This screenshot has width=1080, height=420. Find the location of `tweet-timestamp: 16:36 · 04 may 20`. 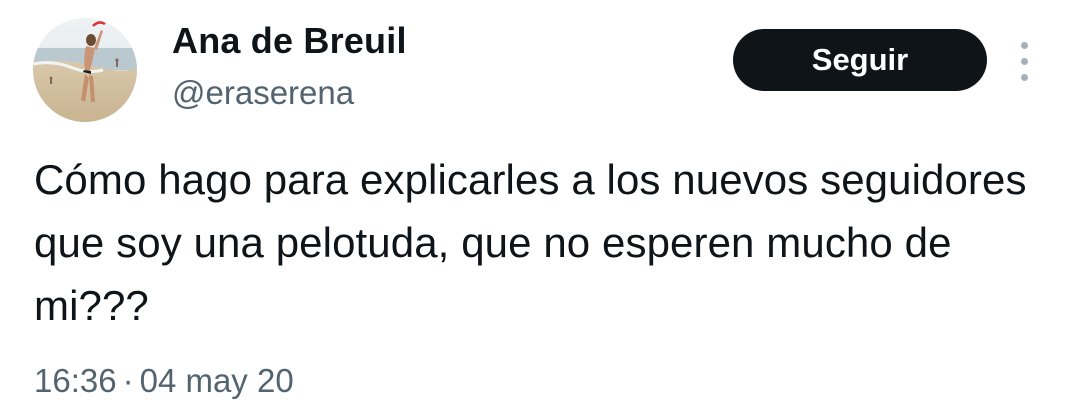

tweet-timestamp: 16:36 · 04 may 20 is located at coordinates (164, 381).